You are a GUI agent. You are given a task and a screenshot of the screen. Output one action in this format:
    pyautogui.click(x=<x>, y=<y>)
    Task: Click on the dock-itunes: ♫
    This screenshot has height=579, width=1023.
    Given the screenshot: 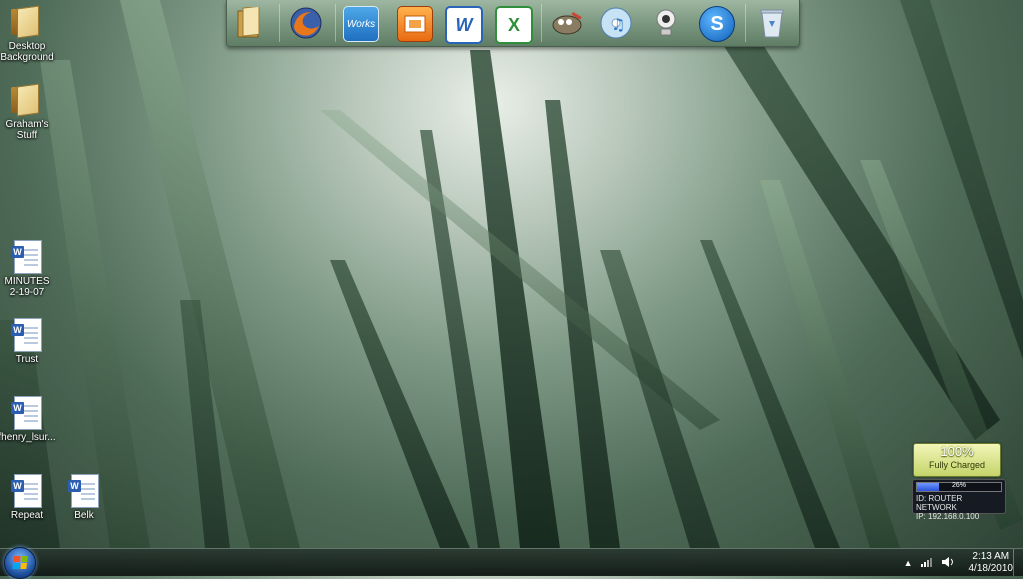 What is the action you would take?
    pyautogui.click(x=616, y=23)
    